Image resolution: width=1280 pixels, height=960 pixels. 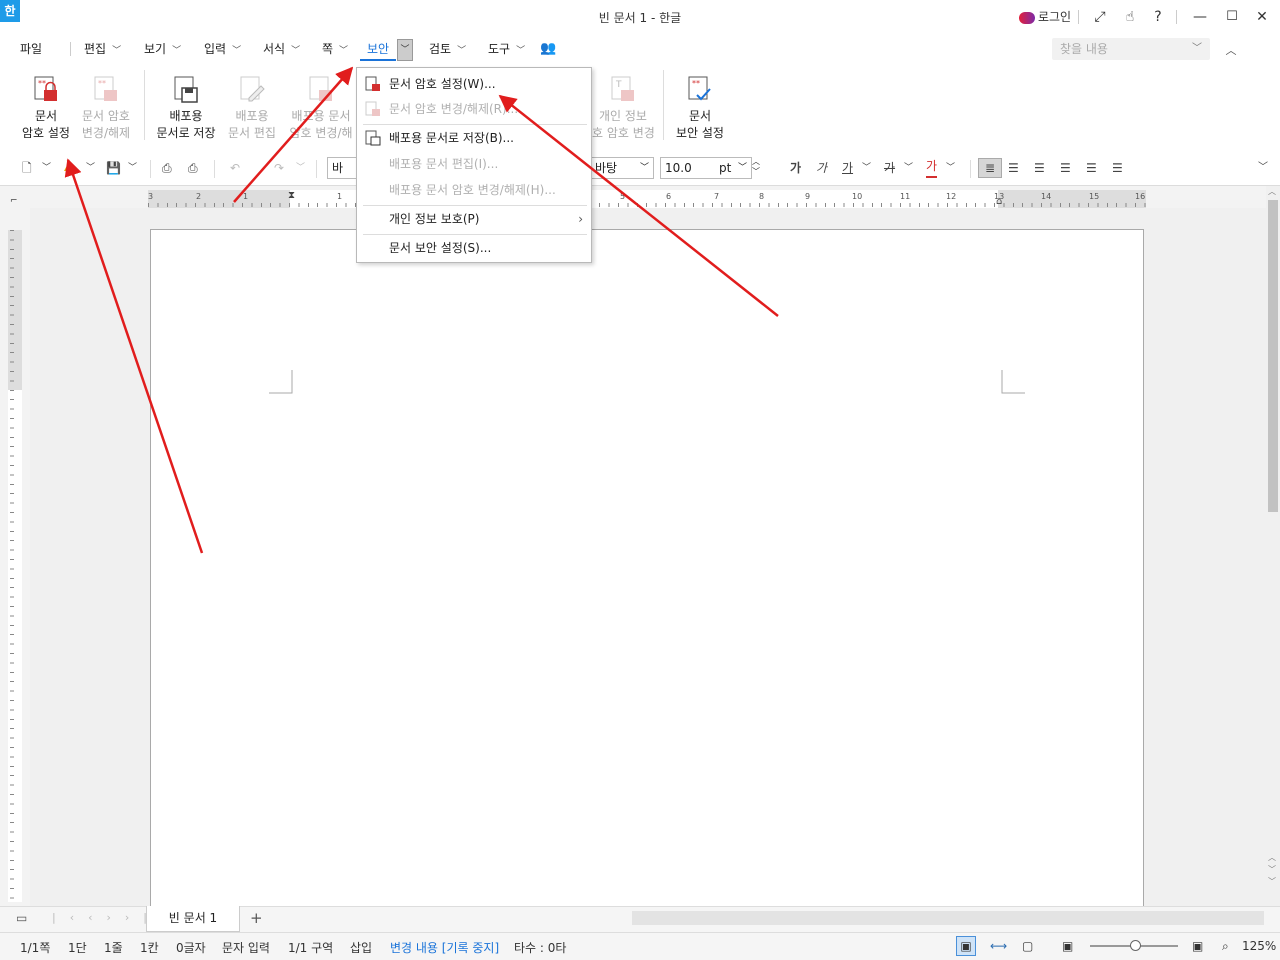 What do you see at coordinates (149, 948) in the screenshot?
I see `status-position: 1칸` at bounding box center [149, 948].